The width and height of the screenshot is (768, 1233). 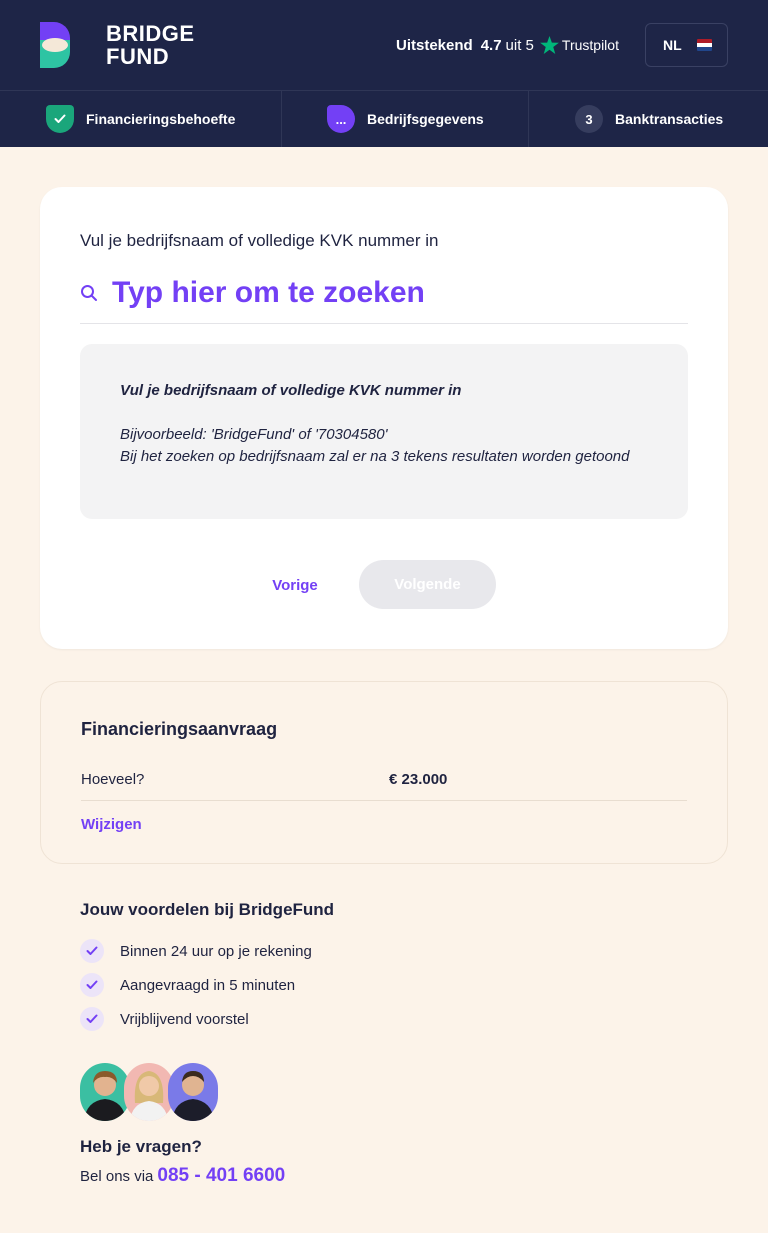 I want to click on contact-title: Heb je vragen?, so click(x=141, y=1146).